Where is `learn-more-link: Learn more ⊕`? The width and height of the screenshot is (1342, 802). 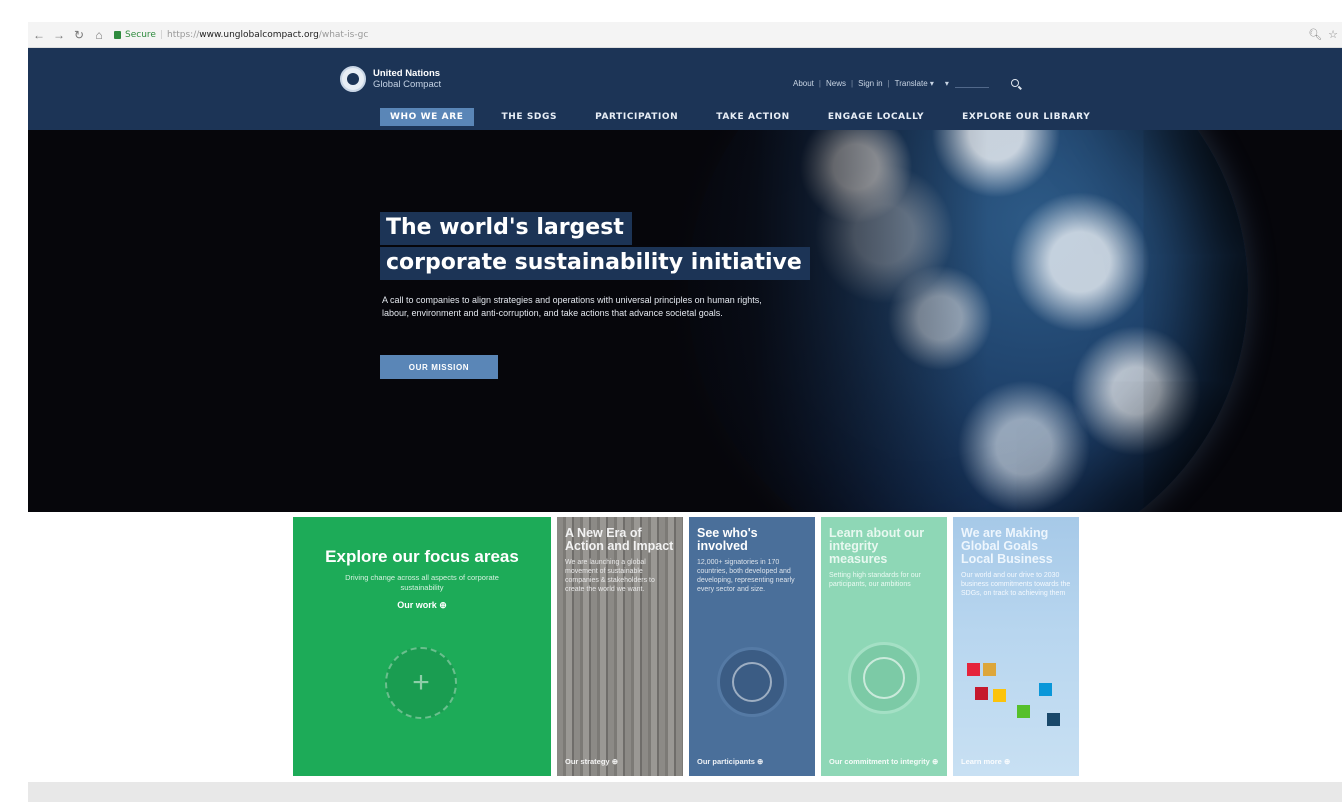 learn-more-link: Learn more ⊕ is located at coordinates (985, 761).